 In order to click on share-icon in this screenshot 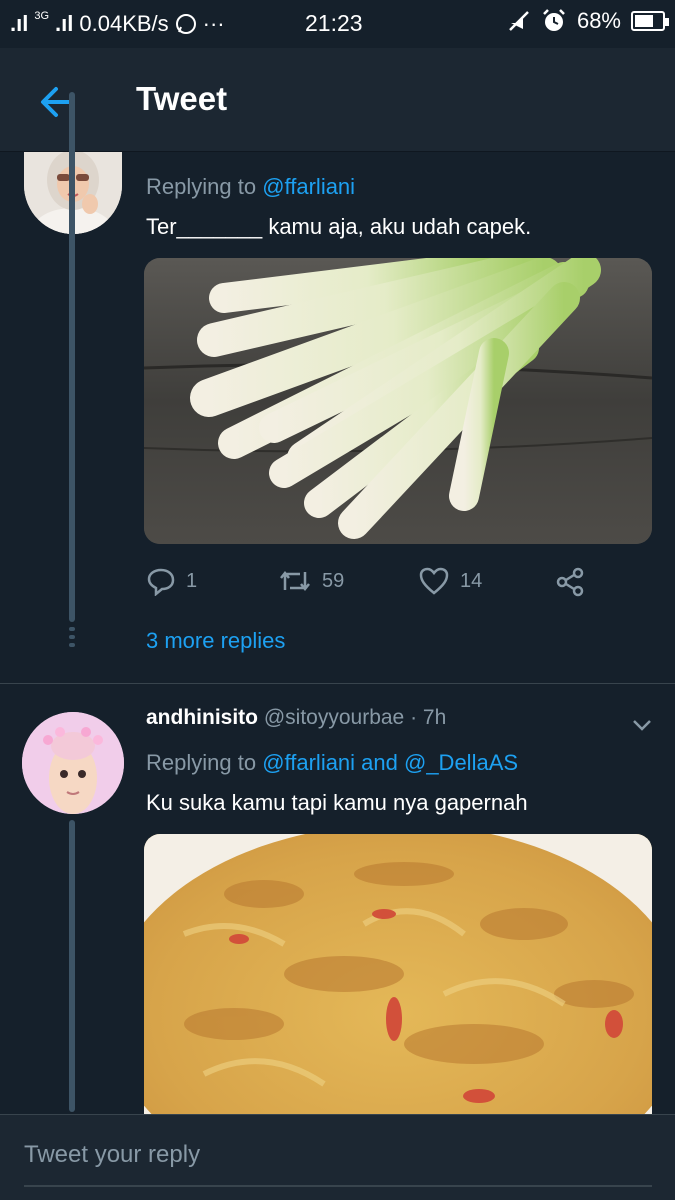, I will do `click(570, 582)`.